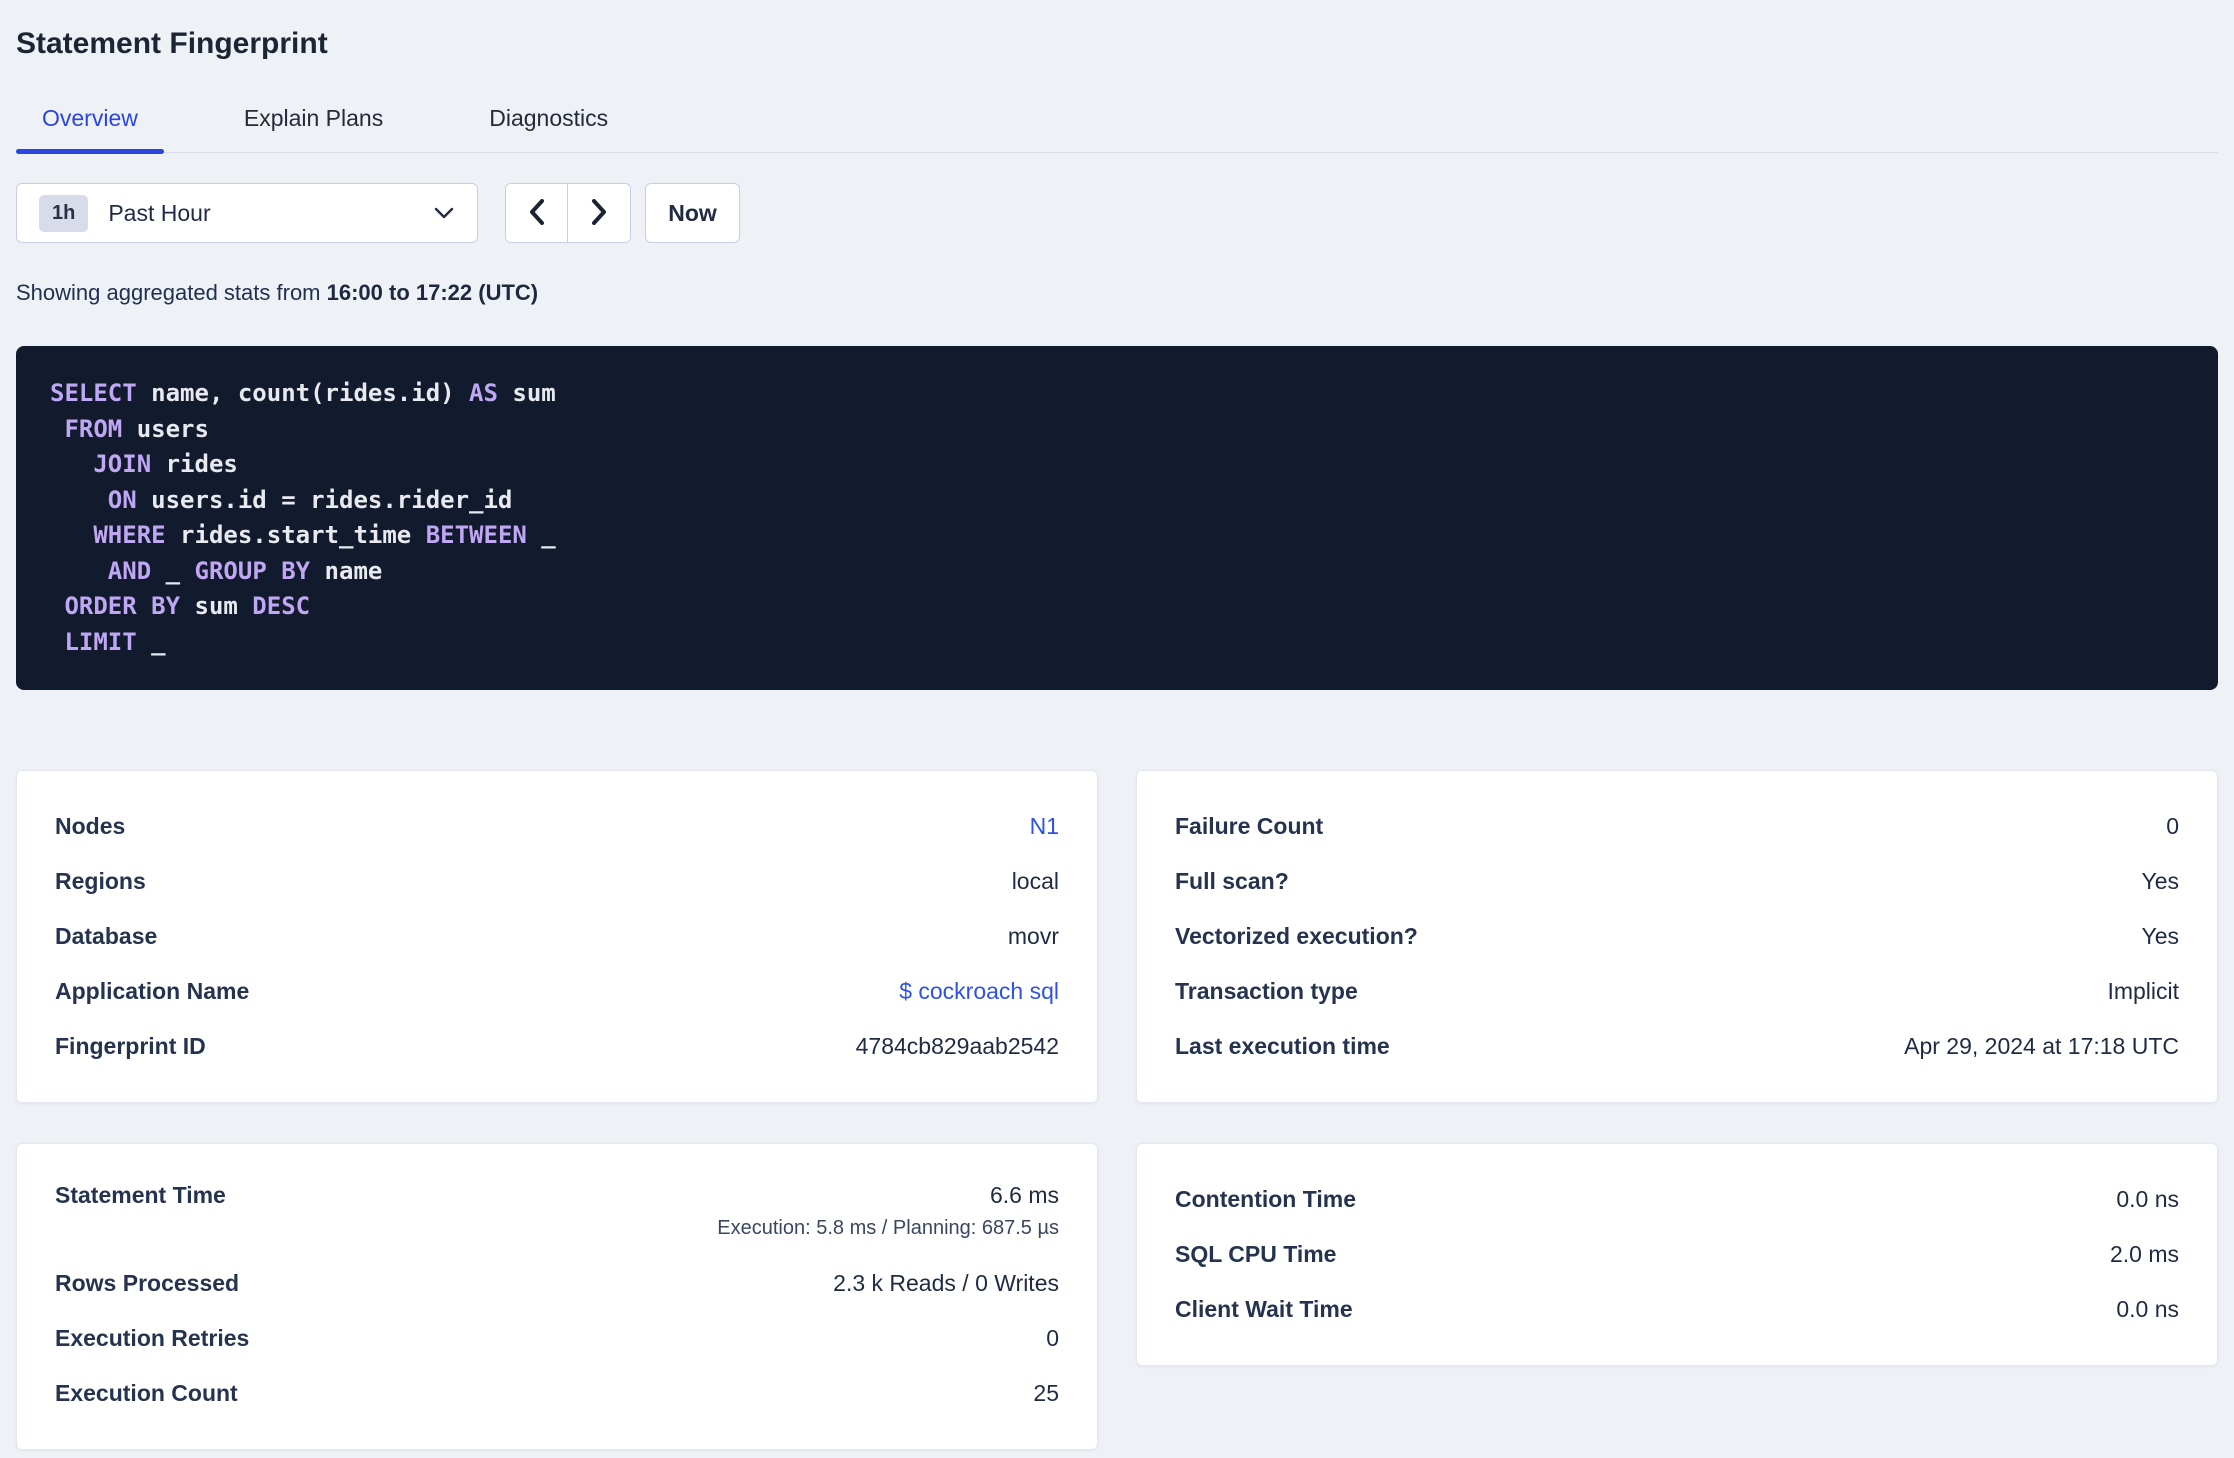 This screenshot has width=2234, height=1458. I want to click on stat-row: Nodes N1, so click(557, 826).